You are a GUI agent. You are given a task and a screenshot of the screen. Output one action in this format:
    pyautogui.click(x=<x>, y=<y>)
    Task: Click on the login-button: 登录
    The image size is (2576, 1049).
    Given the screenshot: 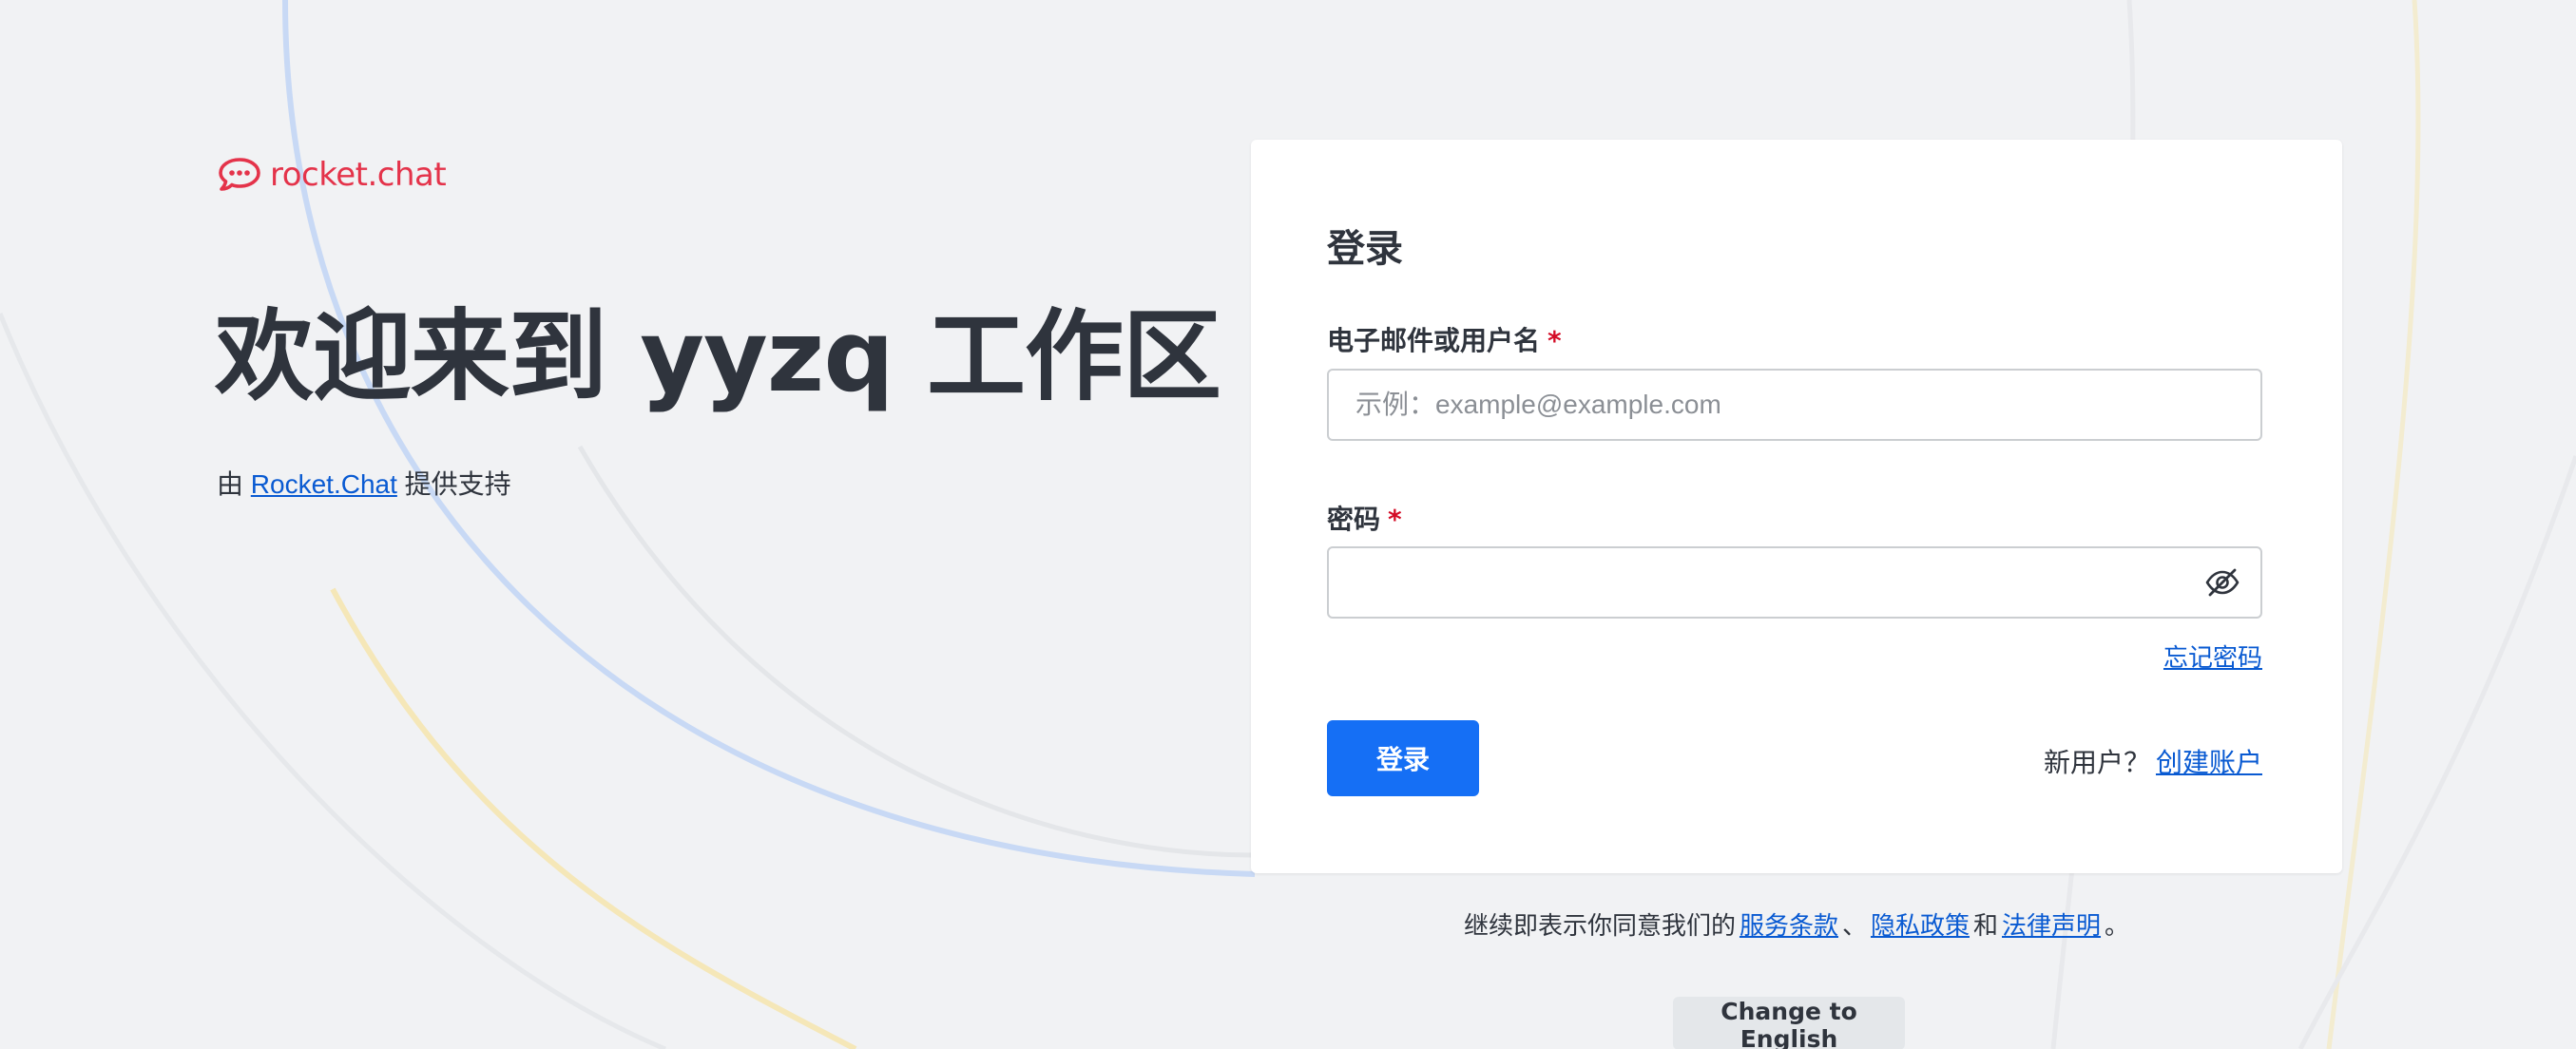 What is the action you would take?
    pyautogui.click(x=1403, y=758)
    